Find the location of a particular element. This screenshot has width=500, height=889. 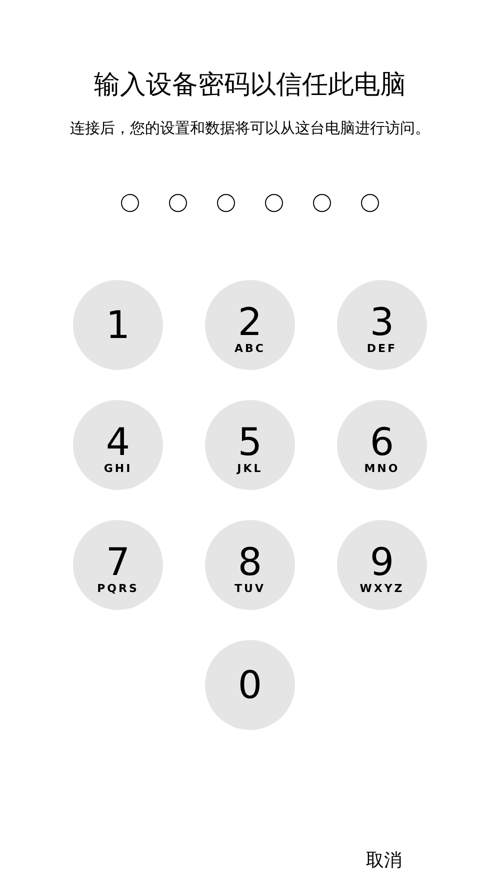

subtitle: 连接后，您的设置和数据将可以从这台电脑进行访问。 is located at coordinates (250, 128).